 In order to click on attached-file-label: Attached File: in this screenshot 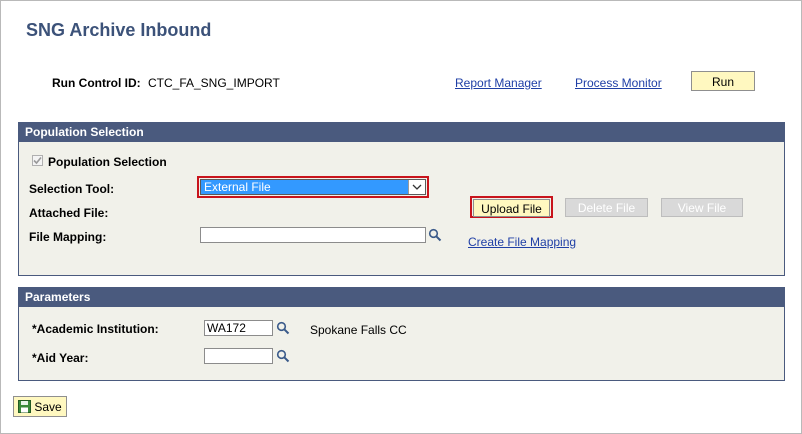, I will do `click(69, 213)`.